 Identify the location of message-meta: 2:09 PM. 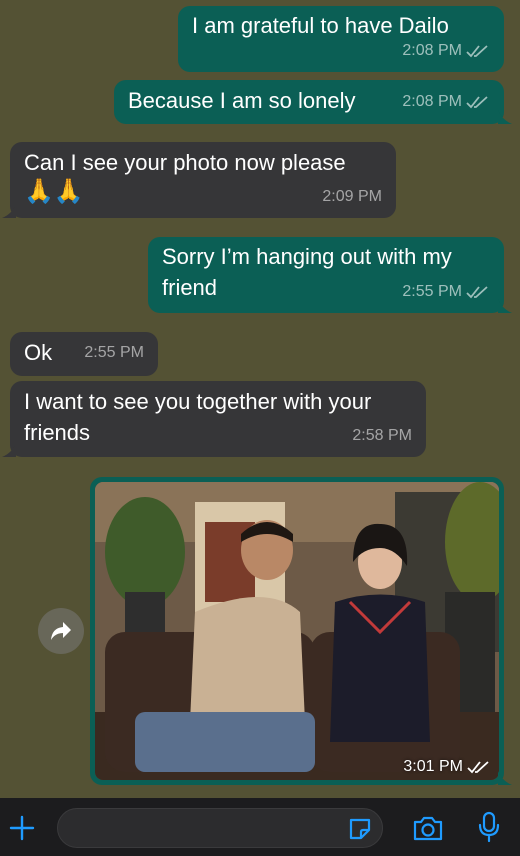
(352, 196).